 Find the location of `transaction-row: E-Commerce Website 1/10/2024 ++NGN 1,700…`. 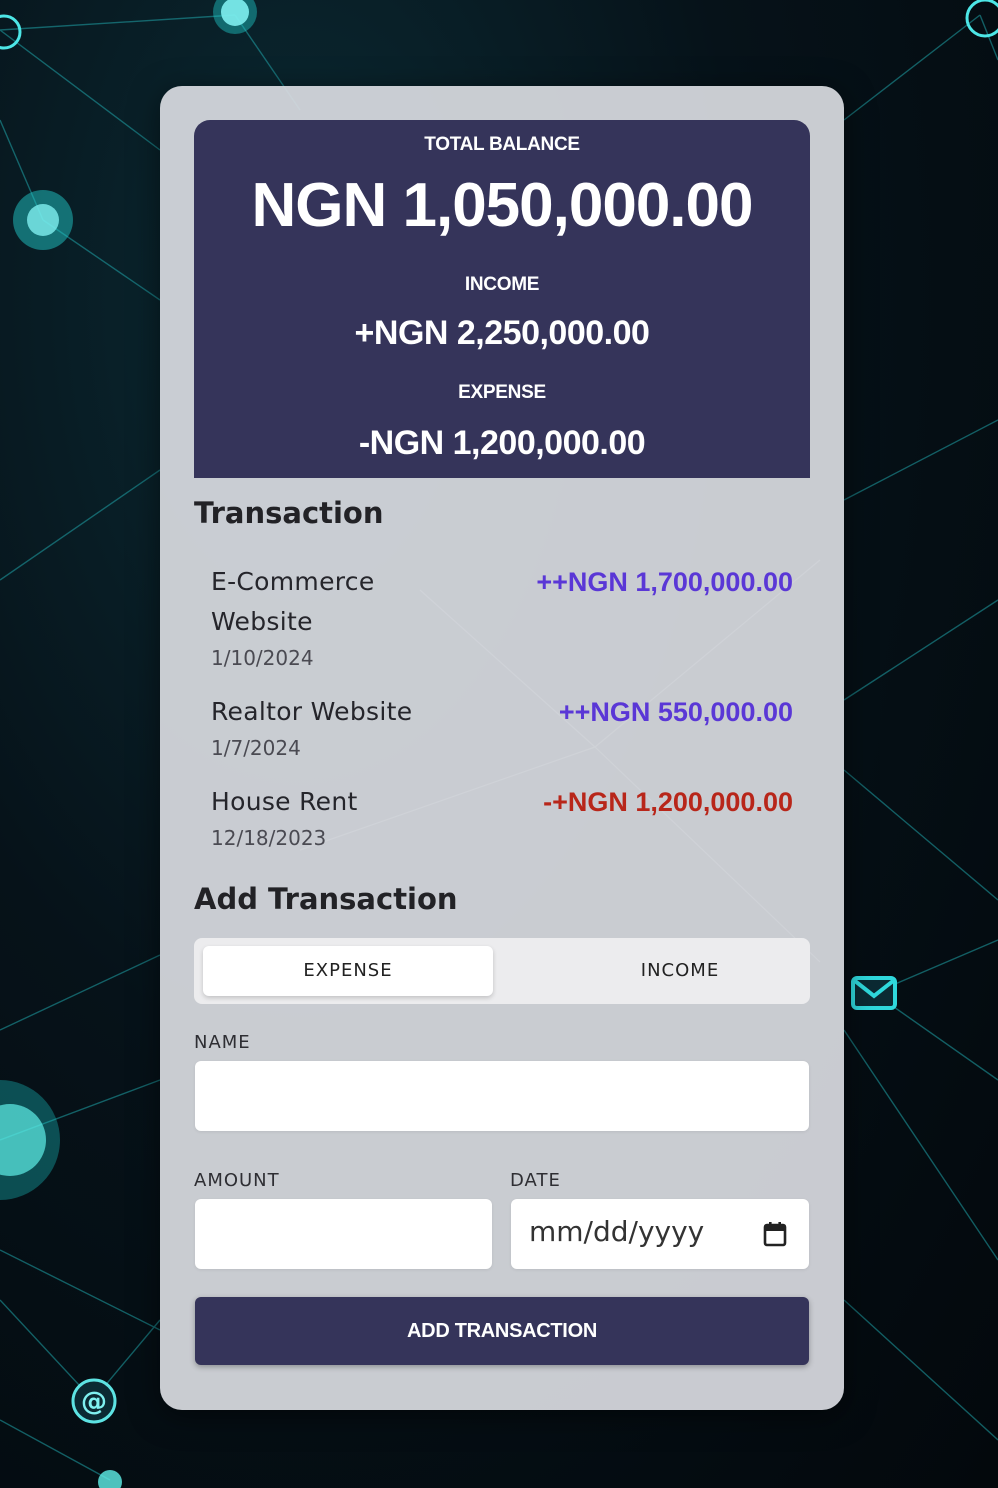

transaction-row: E-Commerce Website 1/10/2024 ++NGN 1,700… is located at coordinates (502, 617).